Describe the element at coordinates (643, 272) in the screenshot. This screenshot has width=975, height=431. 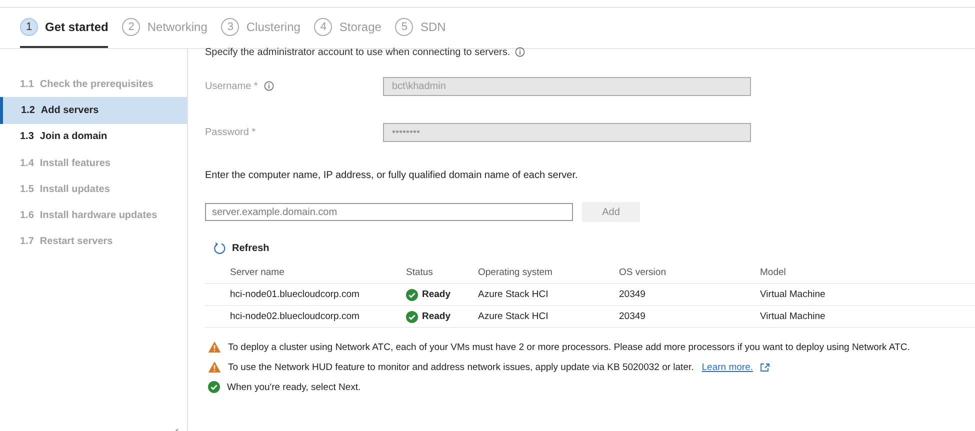
I see `column-header: OS version` at that location.